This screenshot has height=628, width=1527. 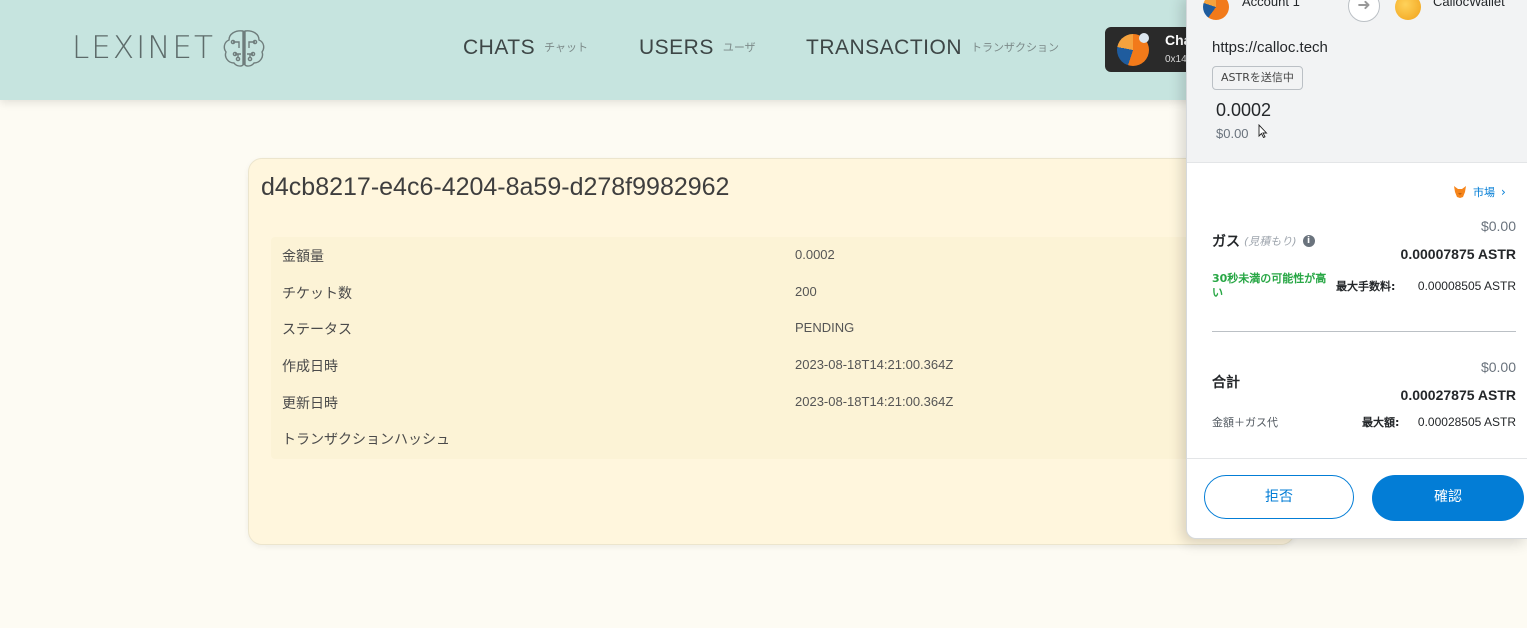 I want to click on total-fiat: $0.00, so click(x=1498, y=367).